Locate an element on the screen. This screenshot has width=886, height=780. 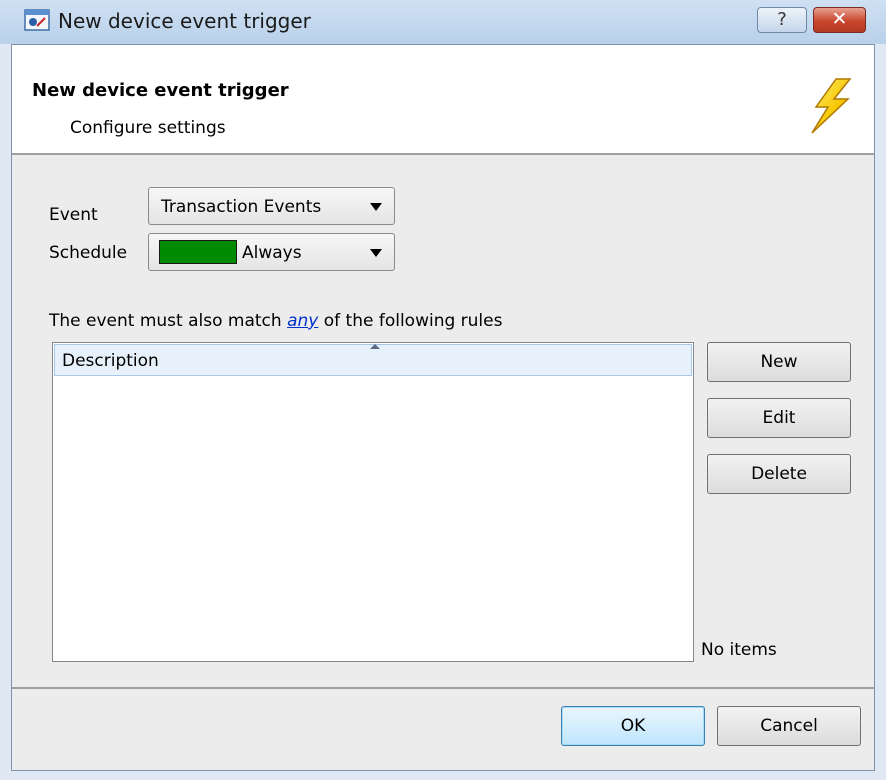
column-header-label: Description is located at coordinates (110, 361).